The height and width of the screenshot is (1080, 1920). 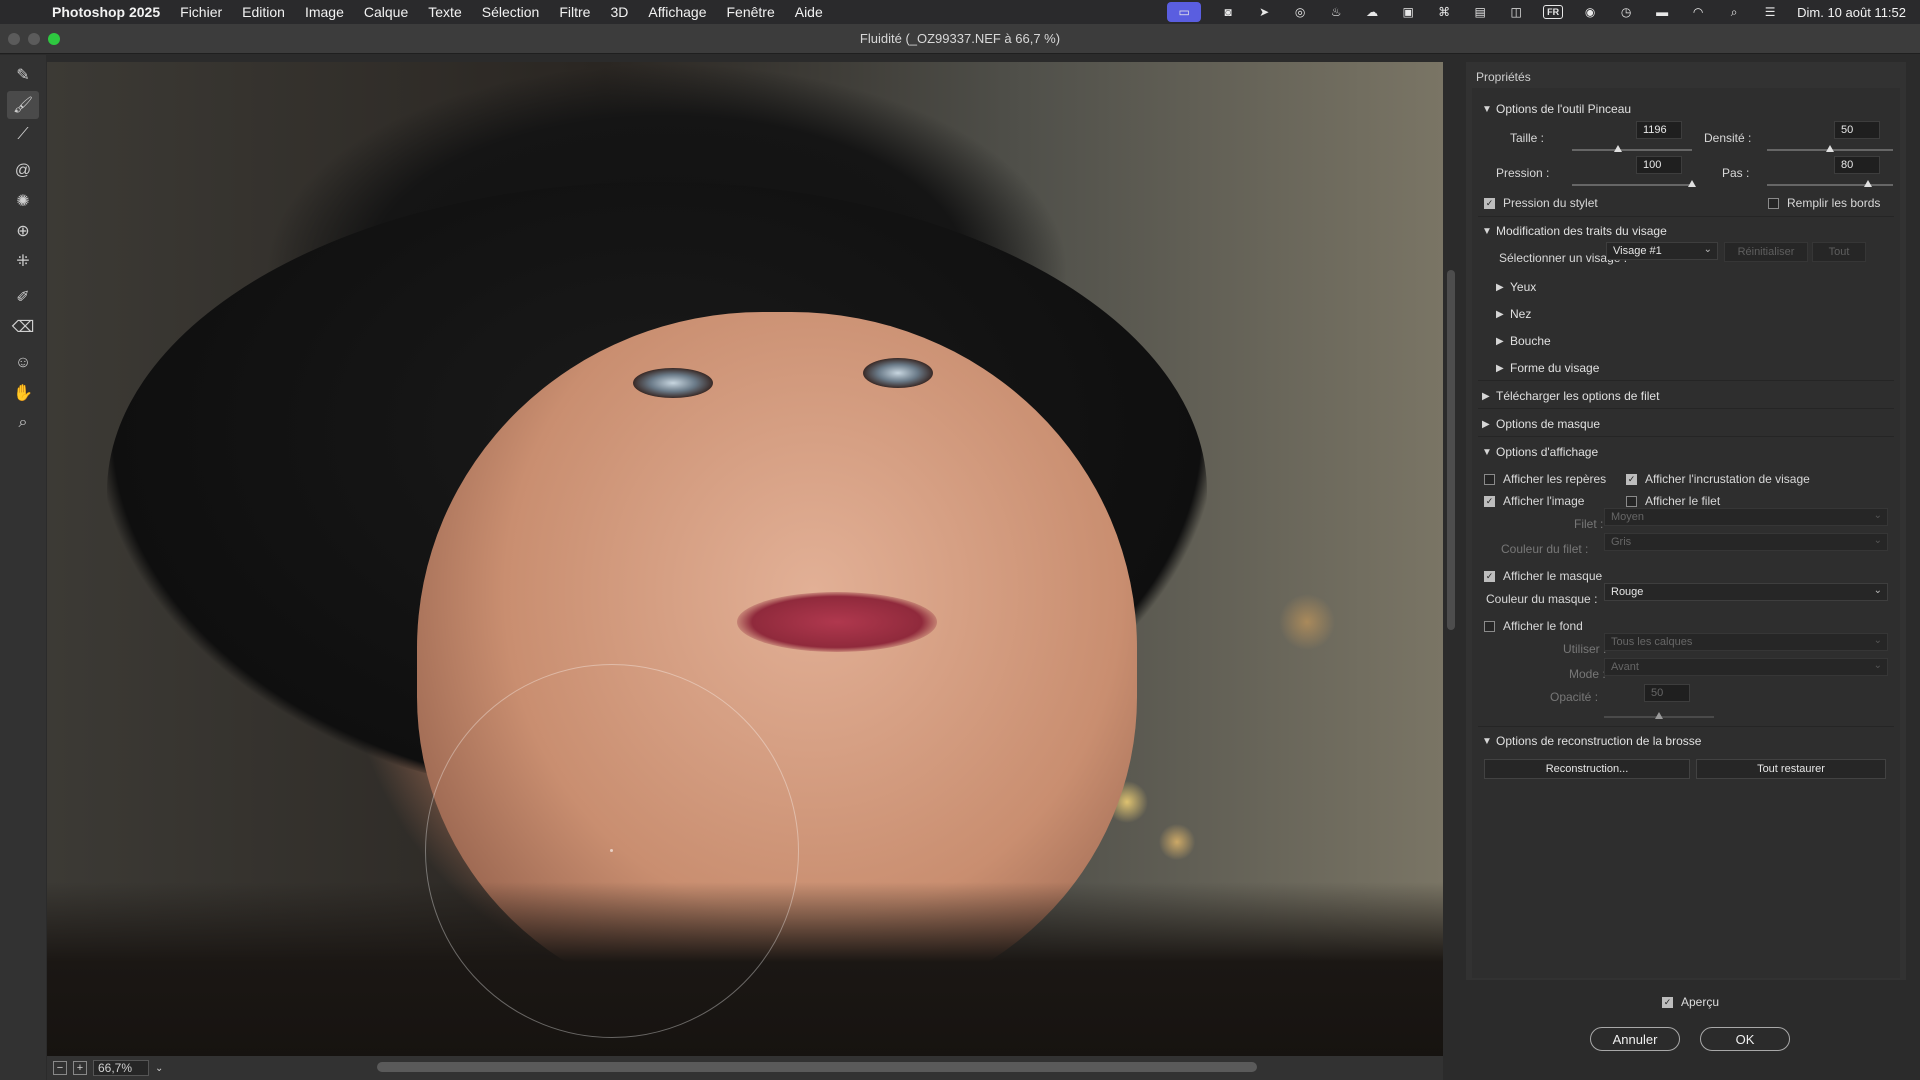 What do you see at coordinates (1791, 769) in the screenshot?
I see `restore-all-button: Tout restaurer` at bounding box center [1791, 769].